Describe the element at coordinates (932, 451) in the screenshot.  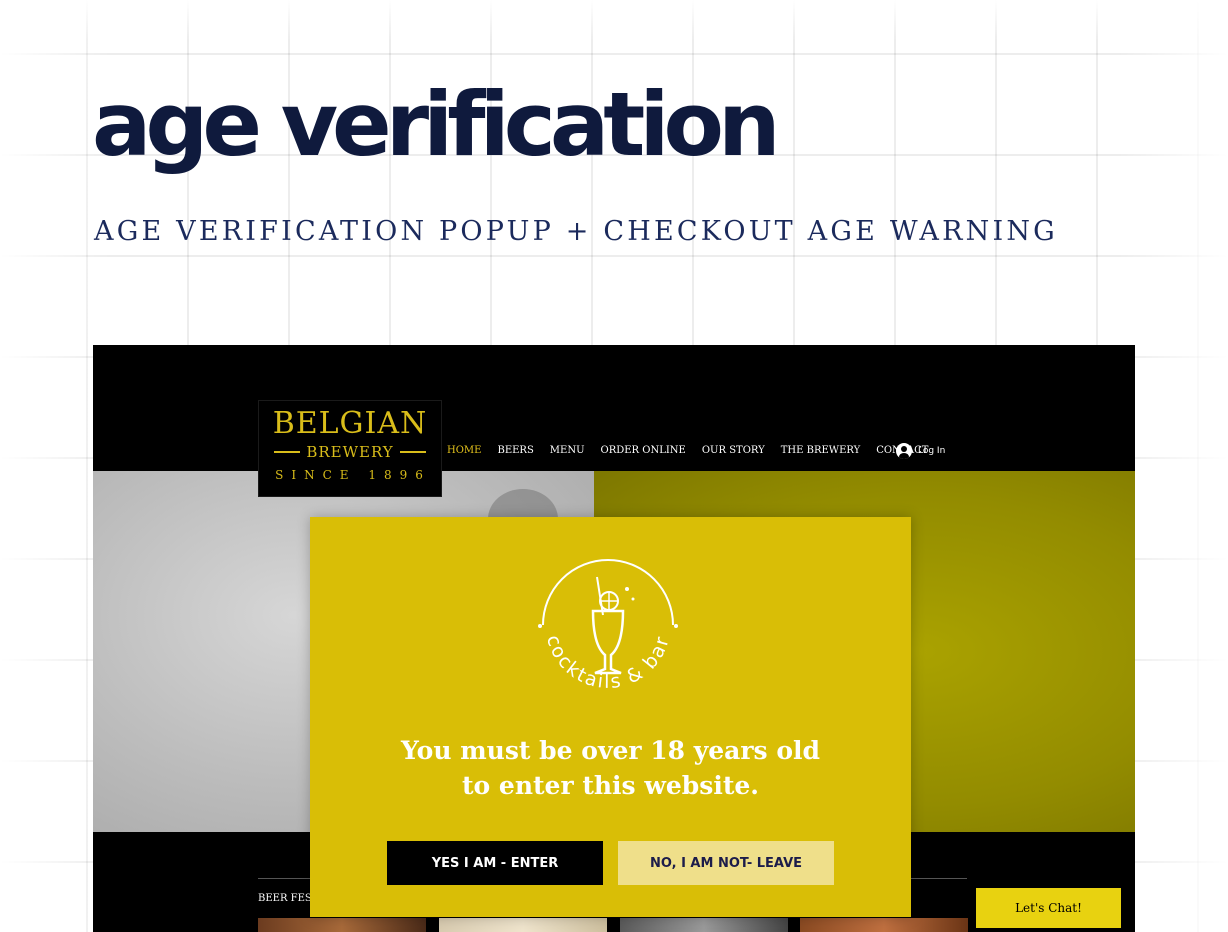
I see `login-label: Log In` at that location.